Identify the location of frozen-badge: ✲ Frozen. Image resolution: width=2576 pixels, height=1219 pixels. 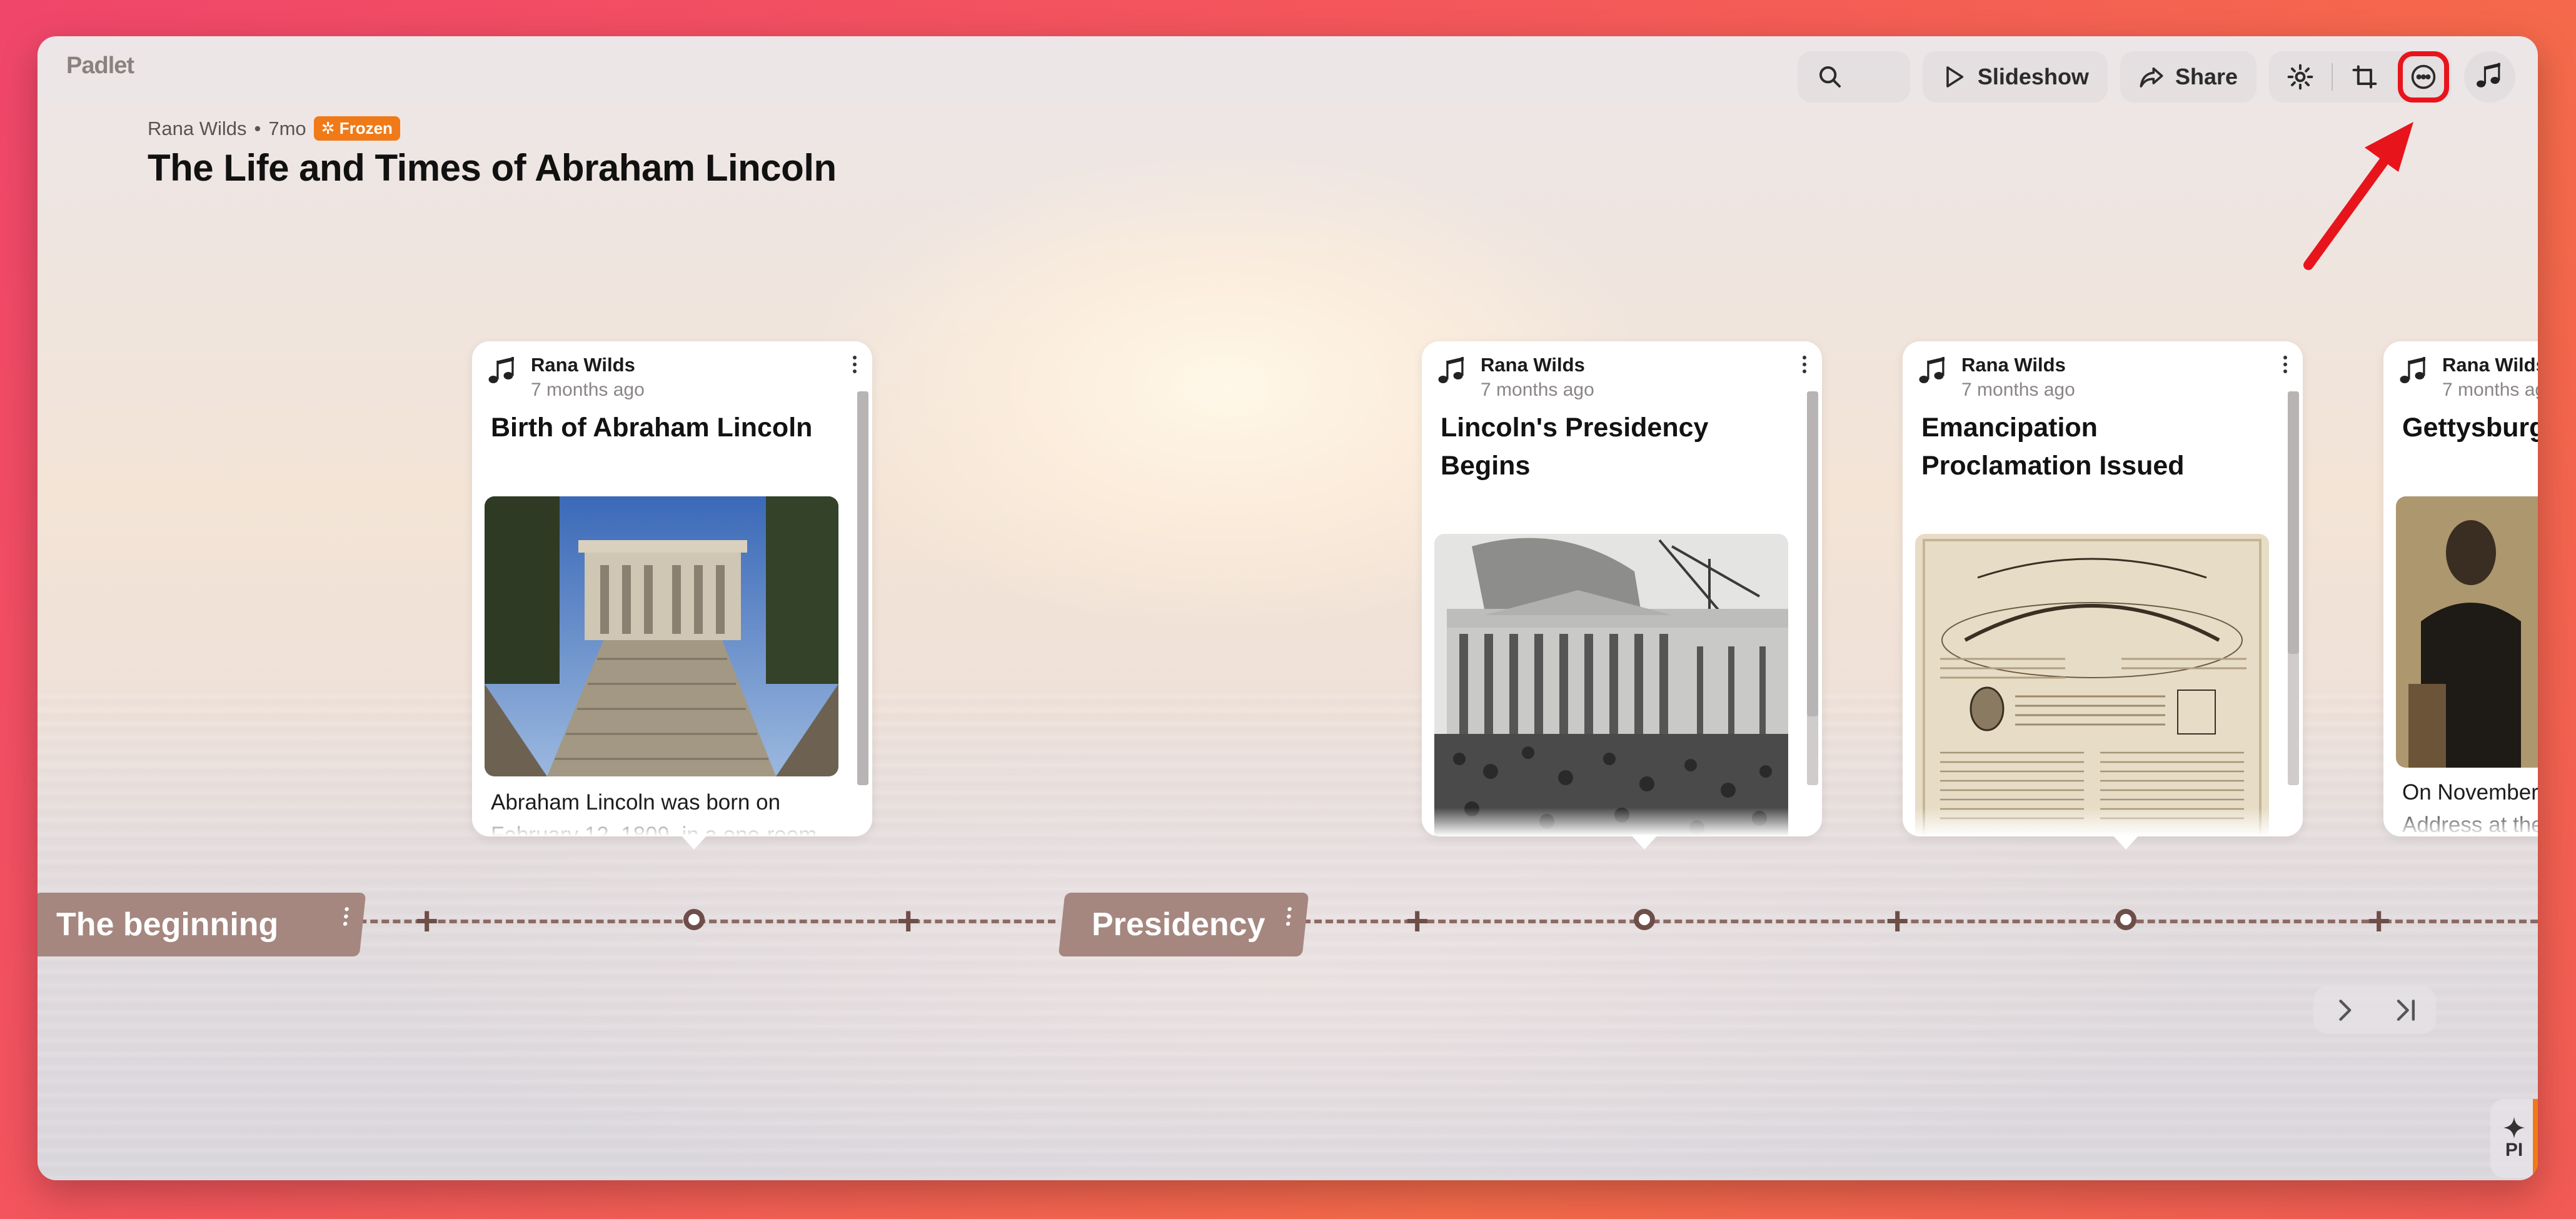
(356, 128).